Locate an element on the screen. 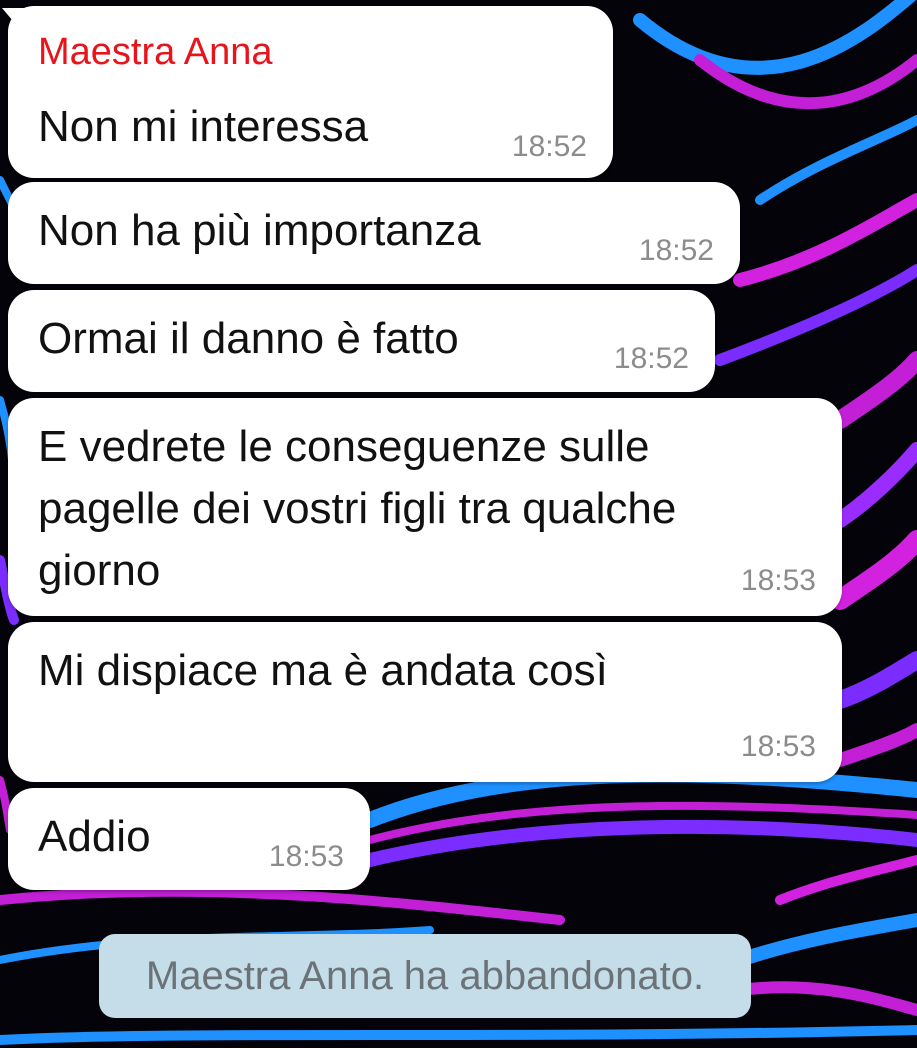 This screenshot has width=917, height=1048. message-text: Non mi interessa is located at coordinates (203, 126).